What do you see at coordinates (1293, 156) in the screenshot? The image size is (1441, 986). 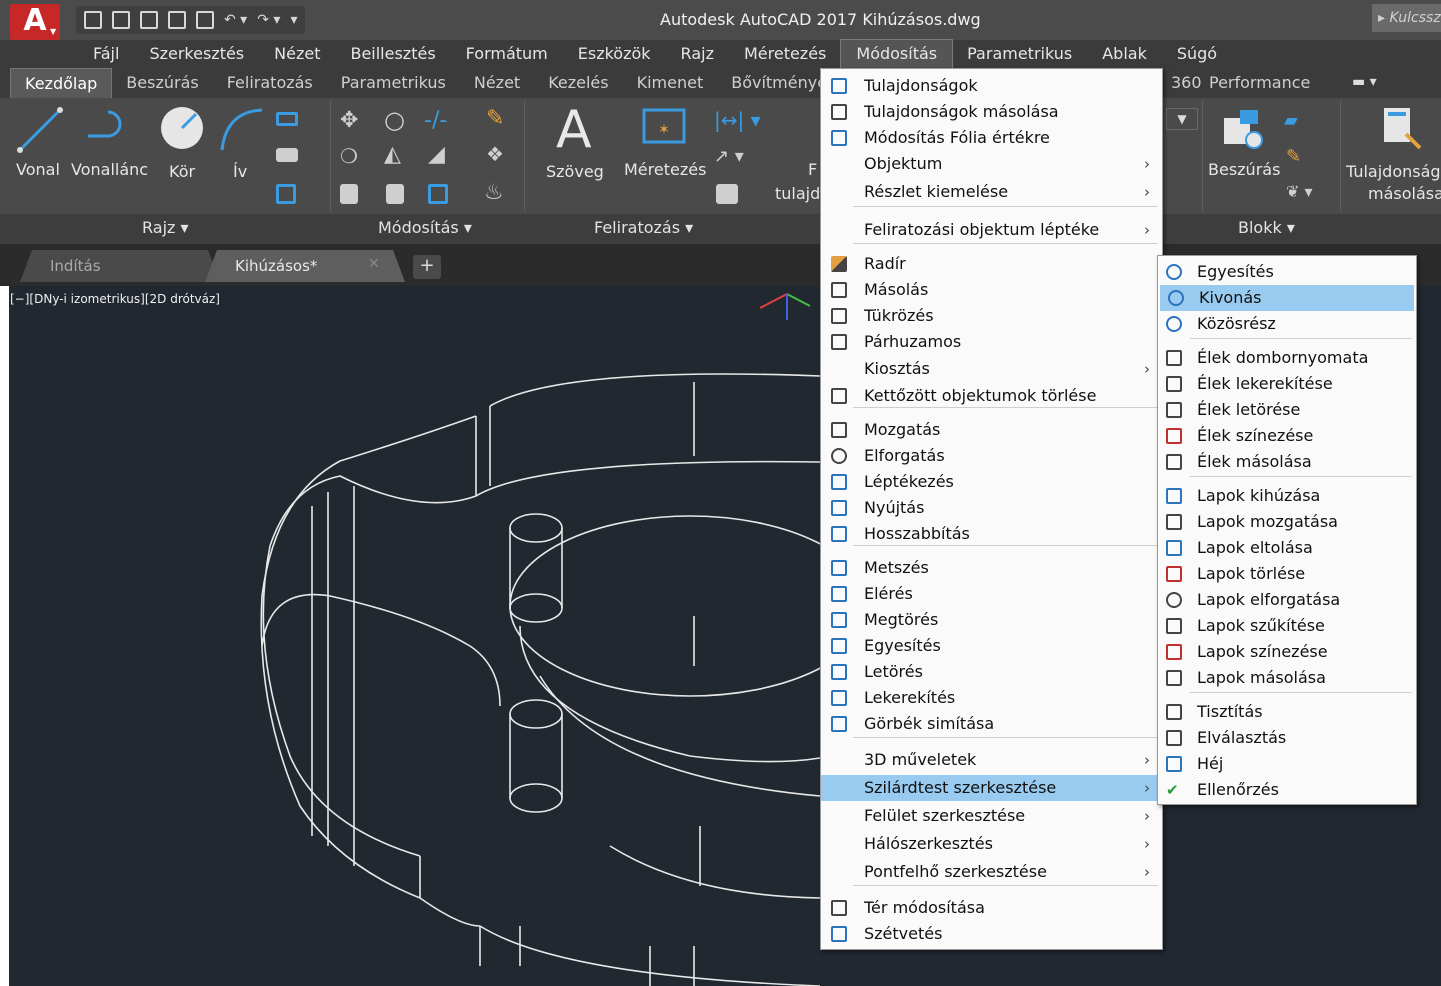 I see `edit-block-icon: ✎` at bounding box center [1293, 156].